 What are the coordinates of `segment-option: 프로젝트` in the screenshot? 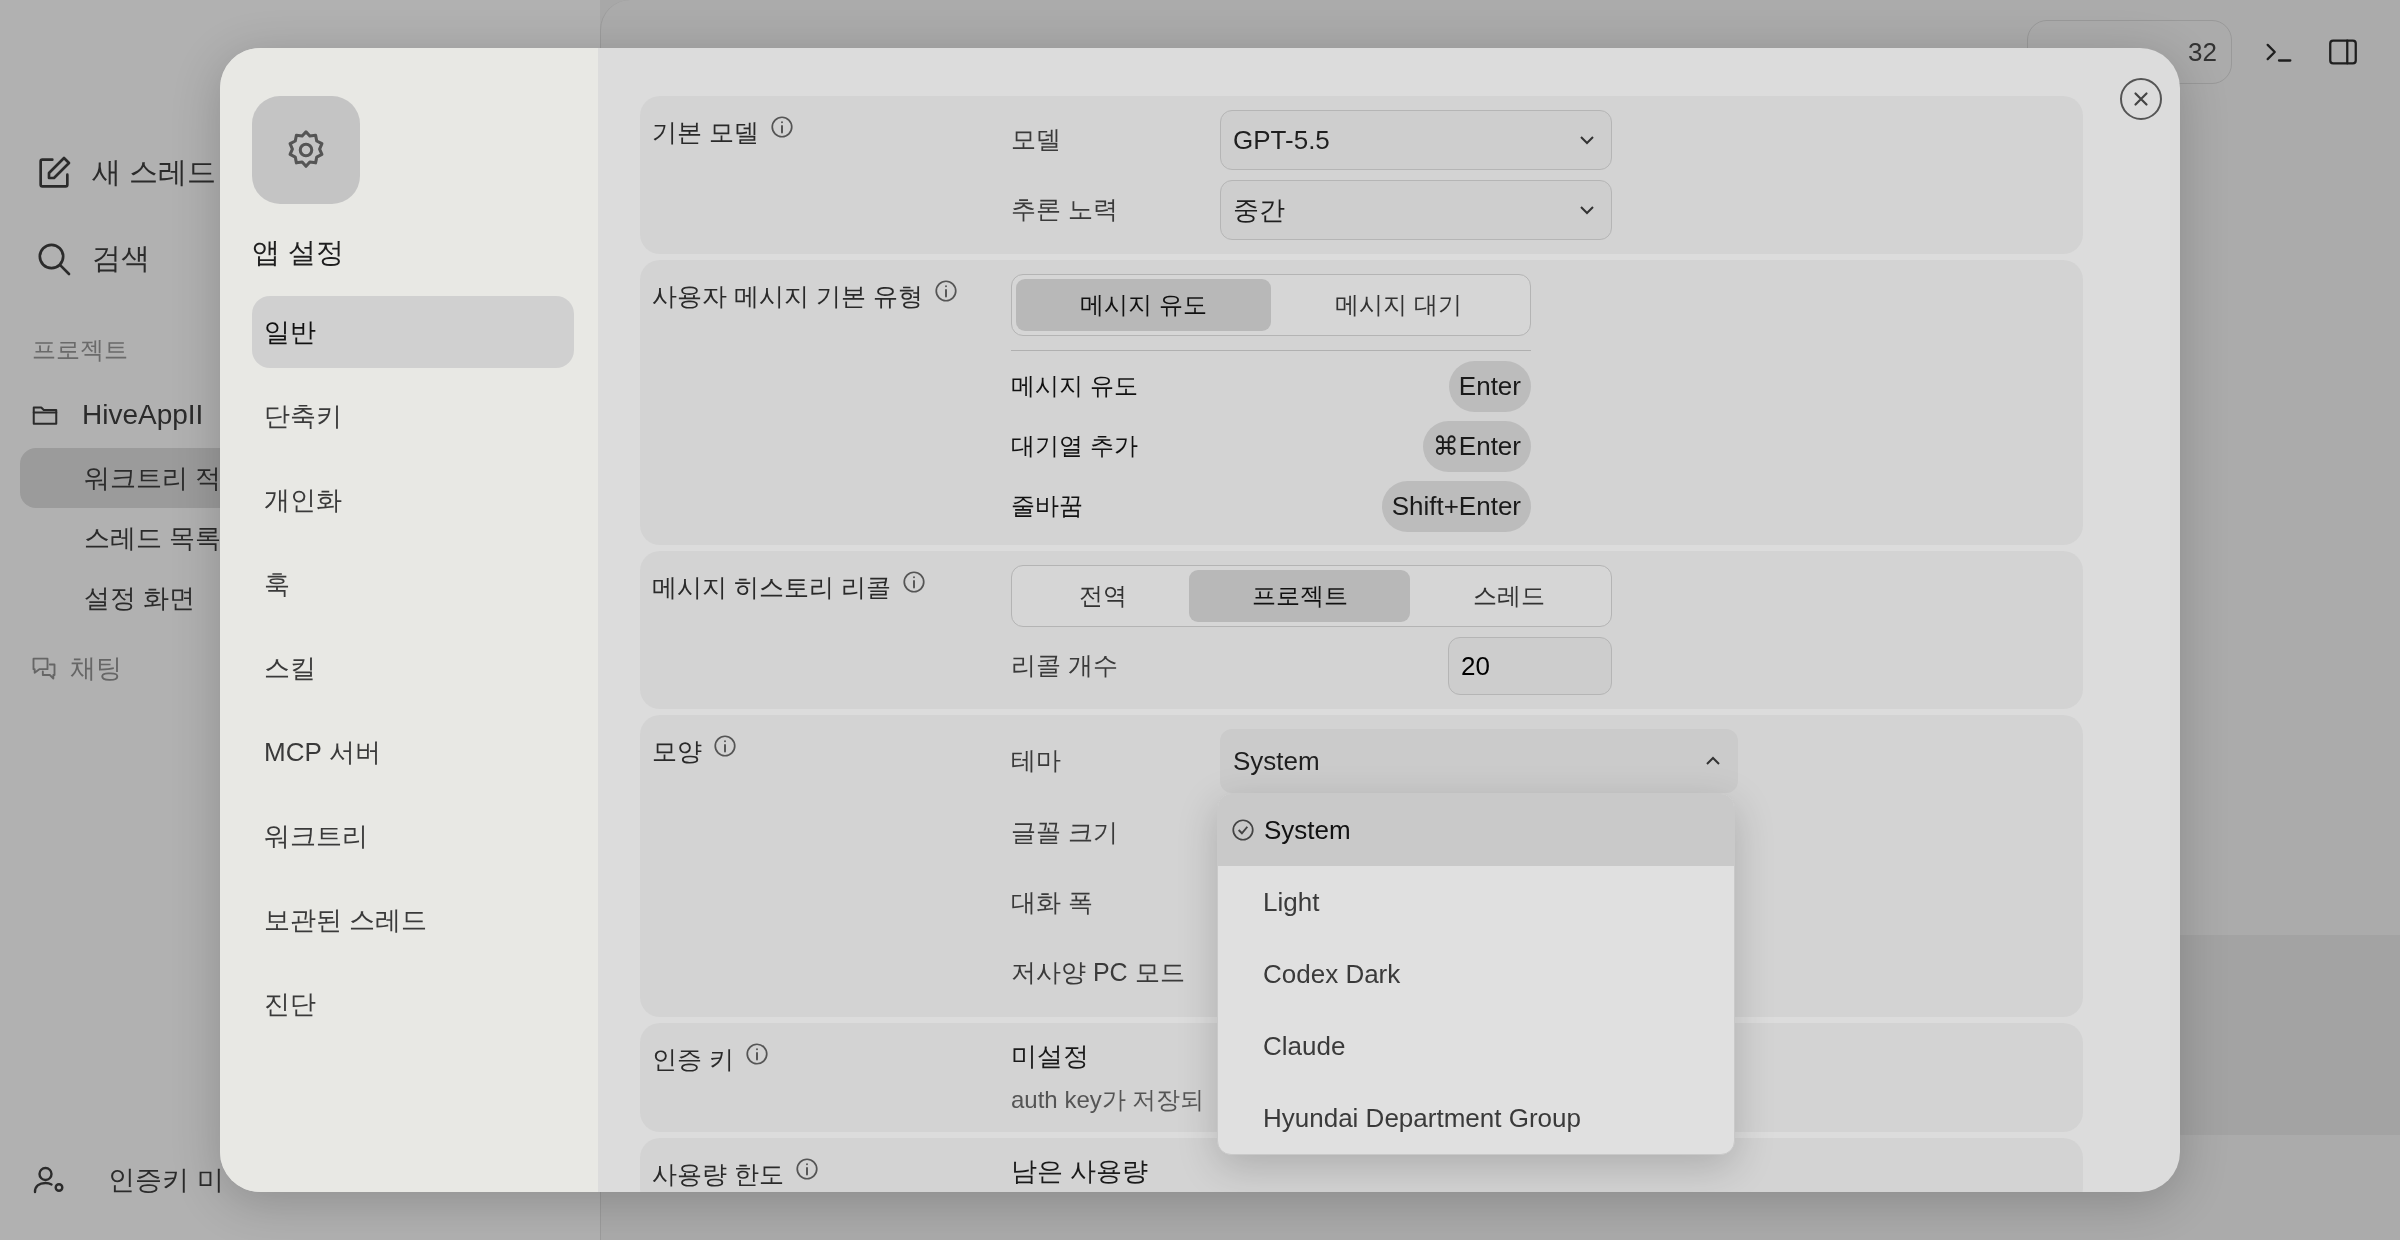 It's located at (1299, 596).